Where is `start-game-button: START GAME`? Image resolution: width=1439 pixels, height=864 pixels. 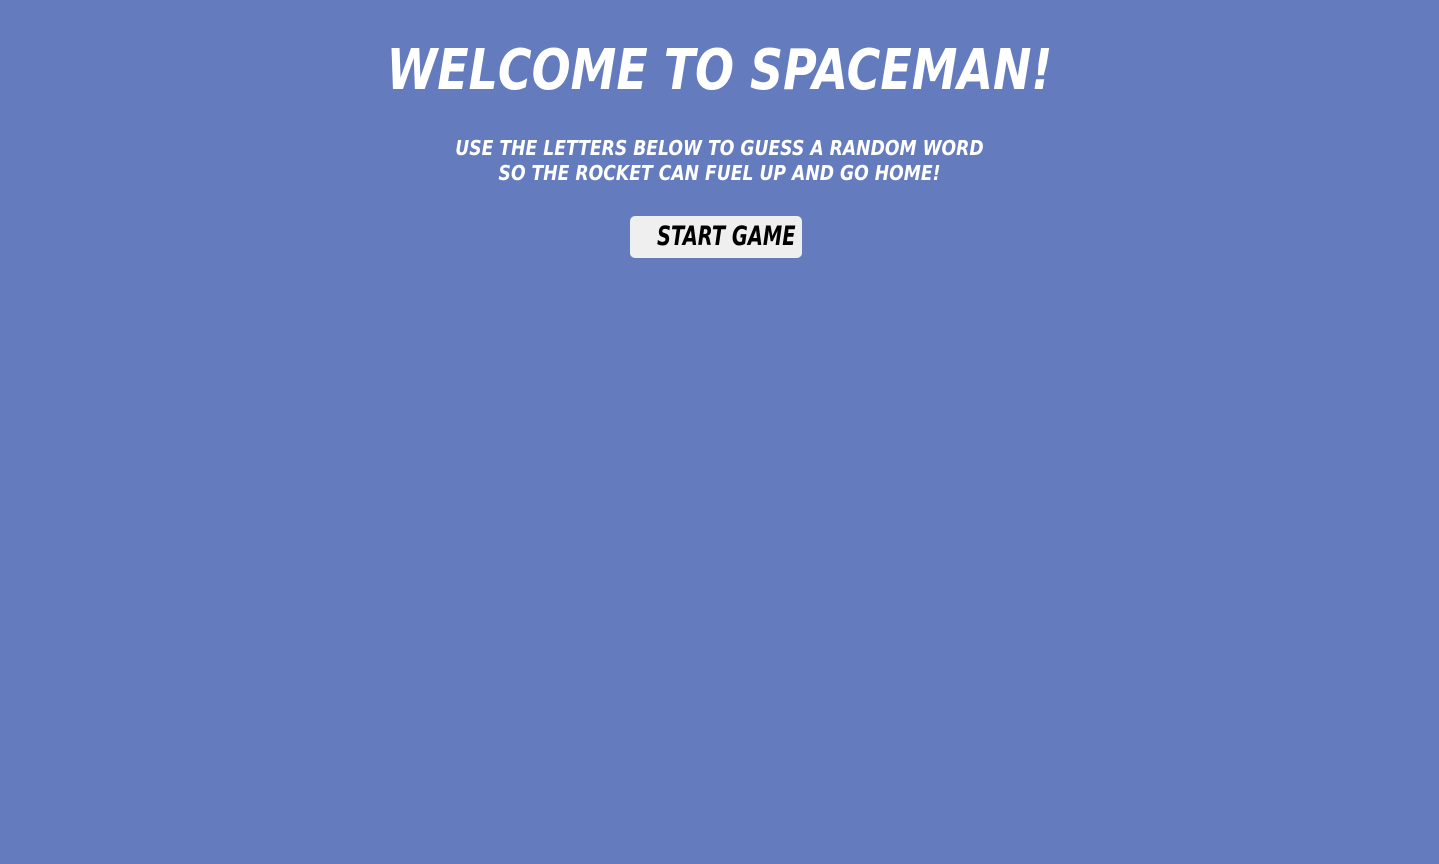
start-game-button: START GAME is located at coordinates (716, 237).